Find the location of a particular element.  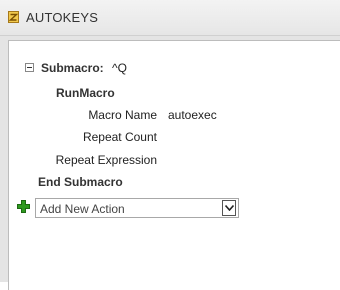

argument-value-repeat-expression is located at coordinates (218, 160).